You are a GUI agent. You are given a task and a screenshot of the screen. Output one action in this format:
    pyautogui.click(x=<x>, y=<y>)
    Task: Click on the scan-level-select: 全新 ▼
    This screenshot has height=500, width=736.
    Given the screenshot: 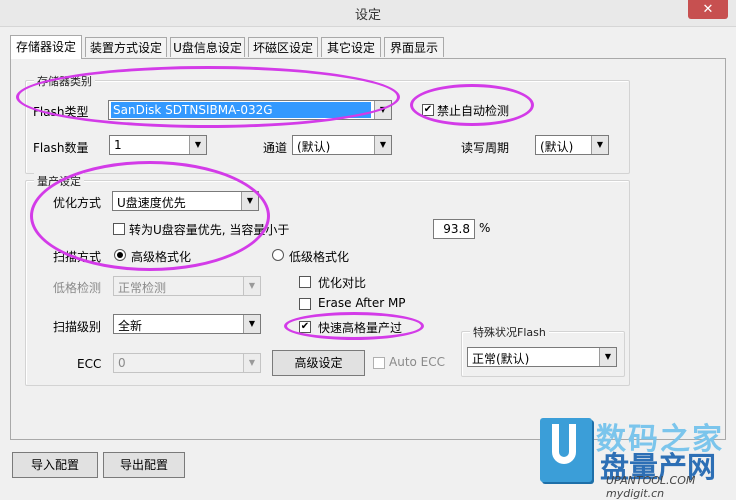 What is the action you would take?
    pyautogui.click(x=187, y=324)
    